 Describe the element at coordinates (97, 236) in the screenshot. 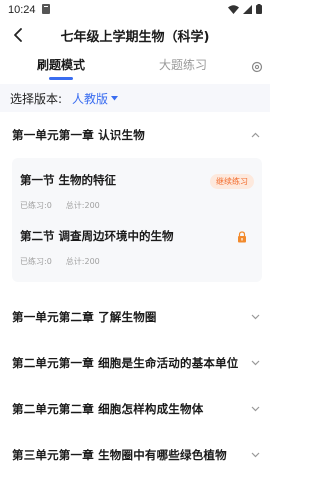

I see `section-title: 第二节 调查周边环境中的生物` at that location.